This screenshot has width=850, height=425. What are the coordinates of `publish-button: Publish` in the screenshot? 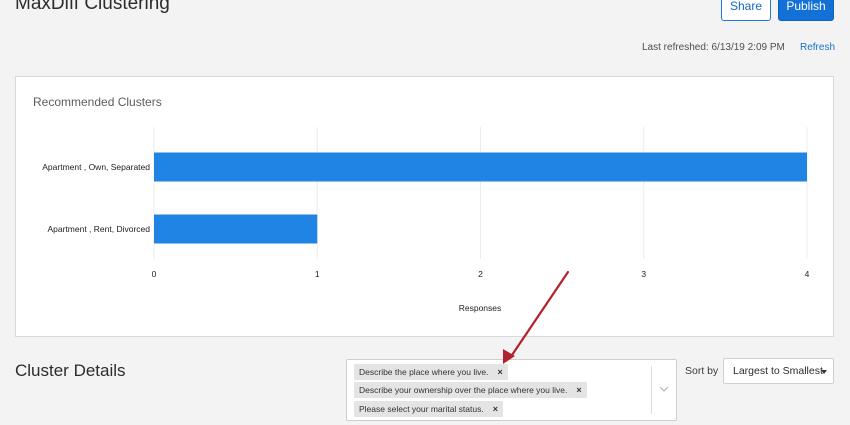 It's located at (806, 10).